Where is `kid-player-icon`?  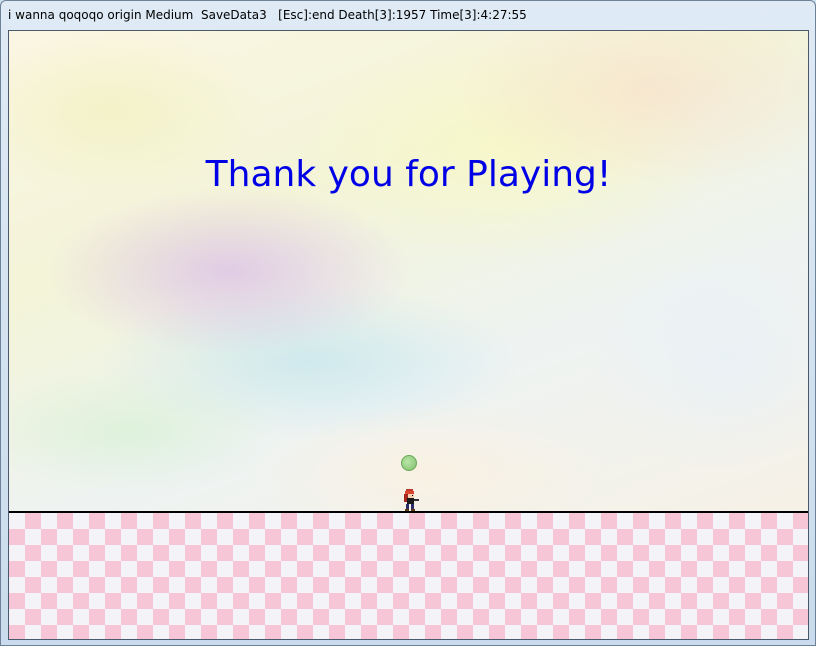 kid-player-icon is located at coordinates (411, 500).